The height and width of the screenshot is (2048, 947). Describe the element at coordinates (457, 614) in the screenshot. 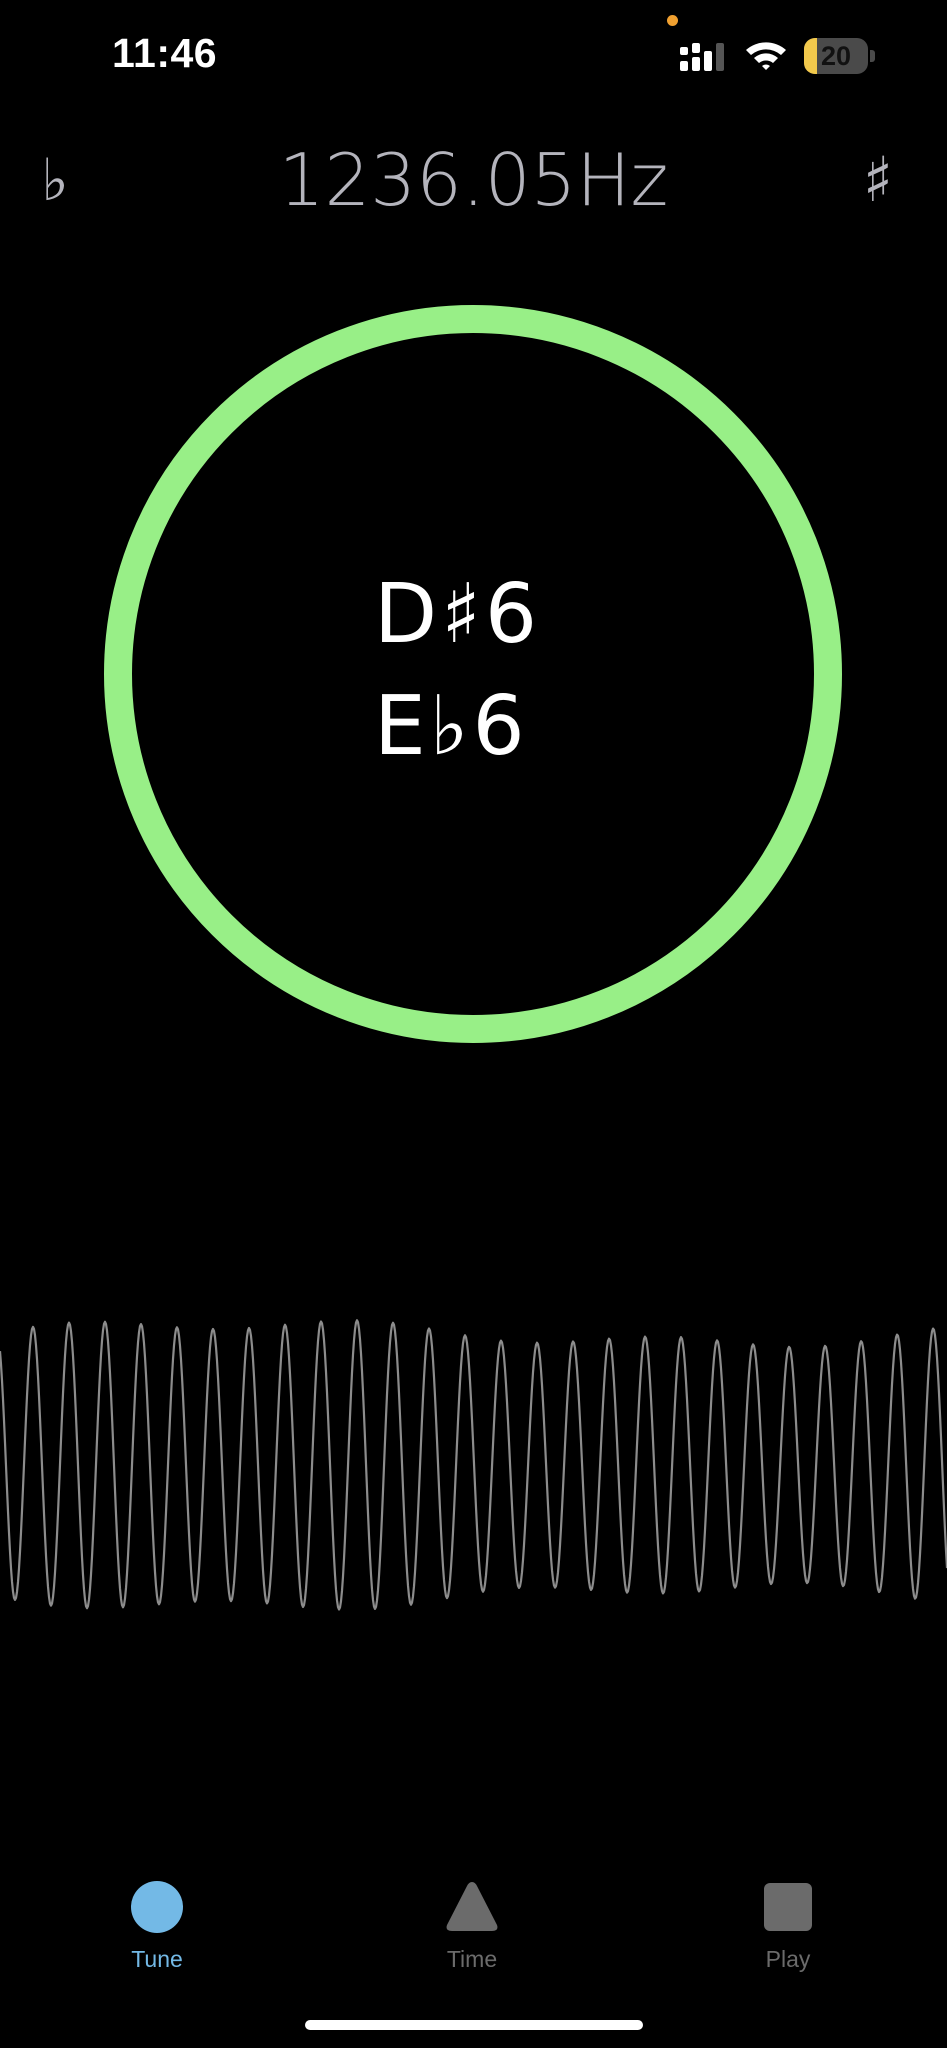

I see `note-sharp-name: D♯6` at that location.